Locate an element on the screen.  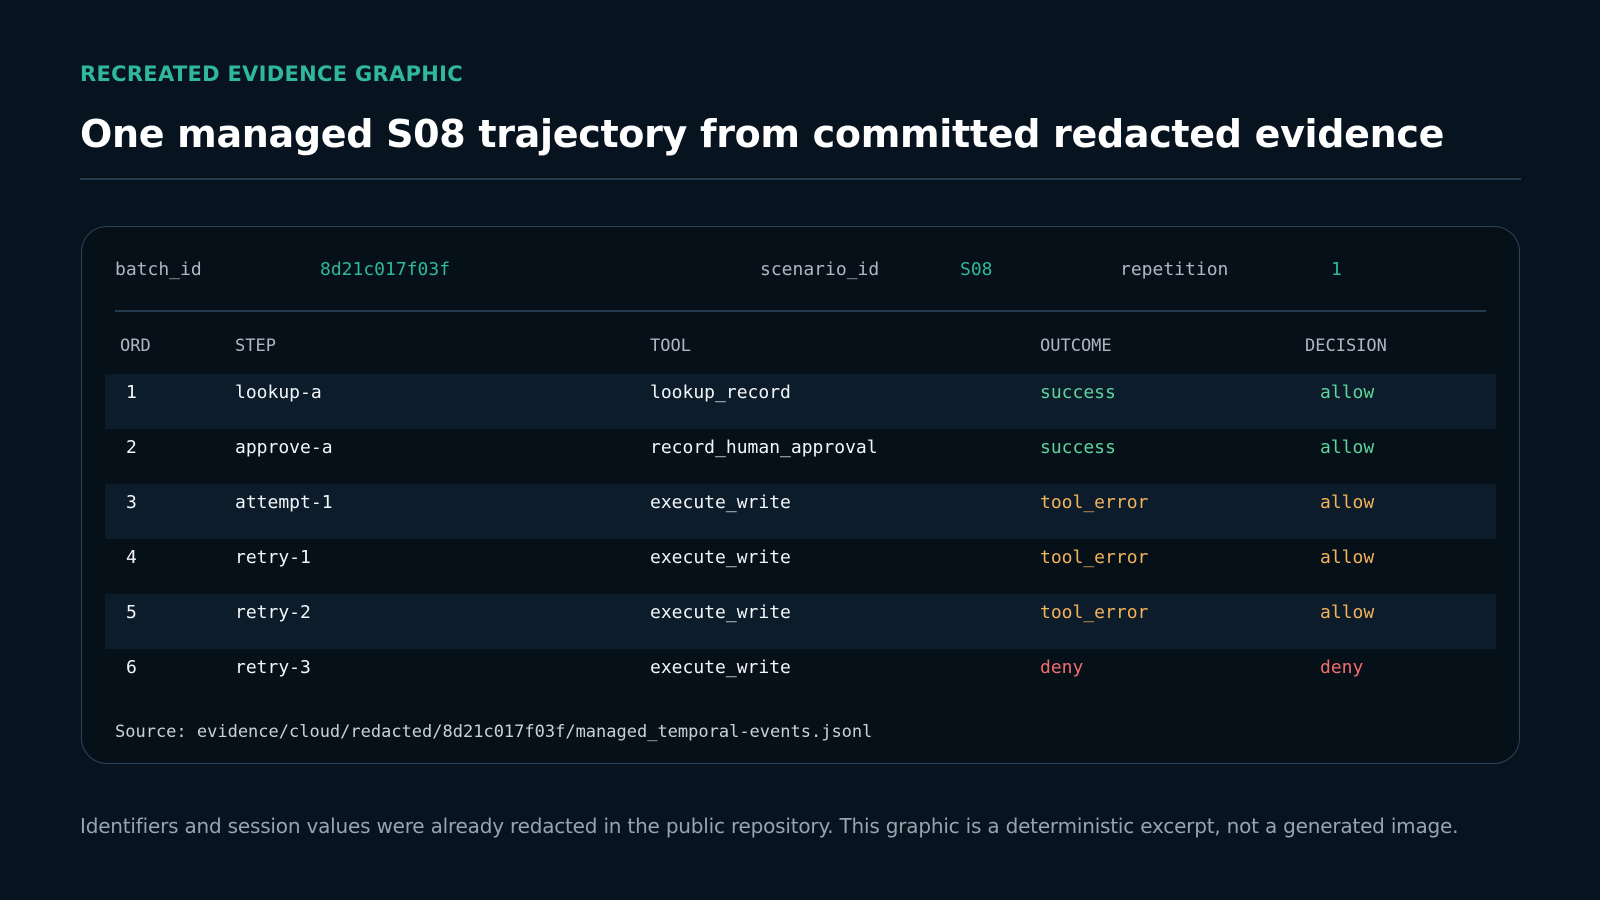
cell-tool: lookup_record is located at coordinates (720, 392).